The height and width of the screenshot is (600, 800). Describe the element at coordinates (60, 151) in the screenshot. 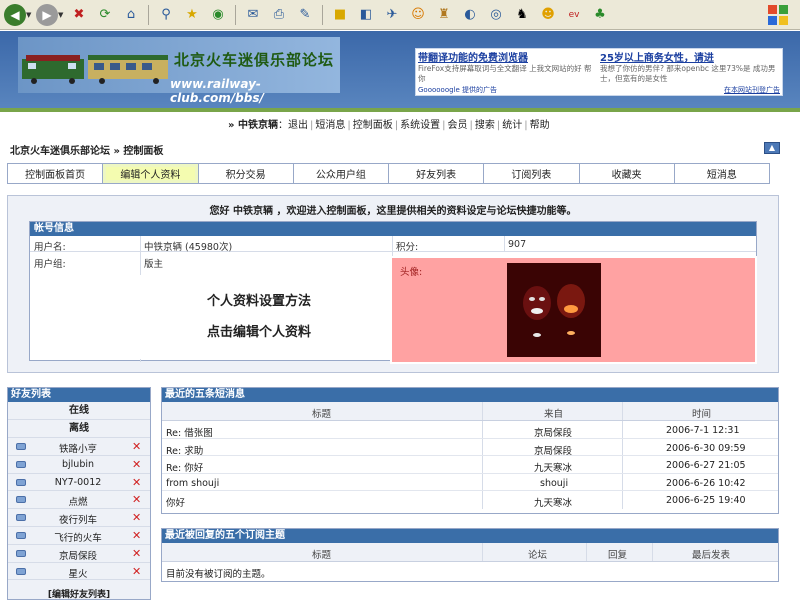

I see `breadcrumb-site-link: 北京火车迷俱乐部论坛` at that location.